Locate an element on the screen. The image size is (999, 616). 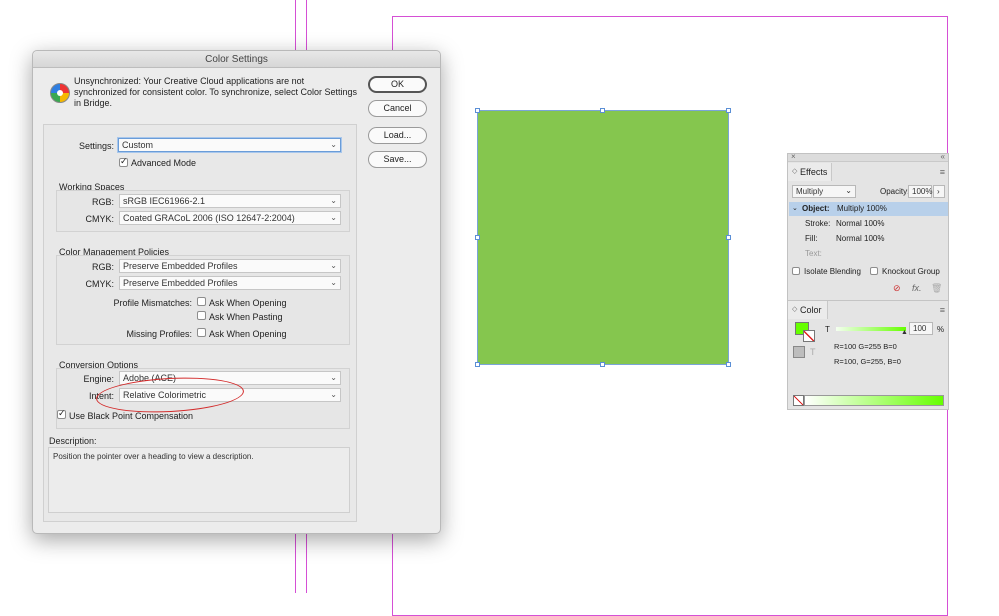
stroke-row: Stroke: Normal 100% is located at coordinates (868, 224).